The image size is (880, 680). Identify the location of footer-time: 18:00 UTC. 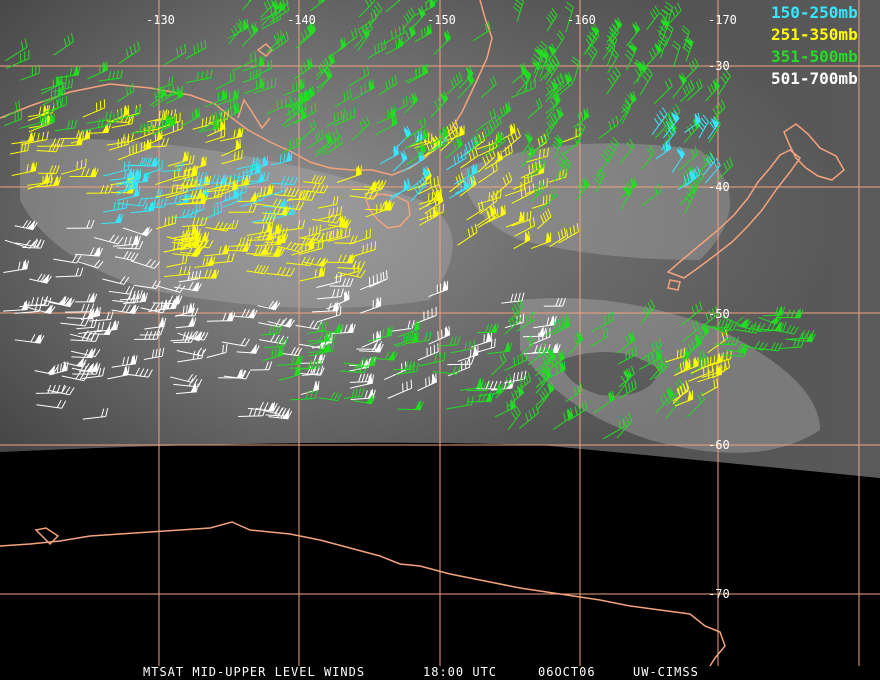
(460, 672).